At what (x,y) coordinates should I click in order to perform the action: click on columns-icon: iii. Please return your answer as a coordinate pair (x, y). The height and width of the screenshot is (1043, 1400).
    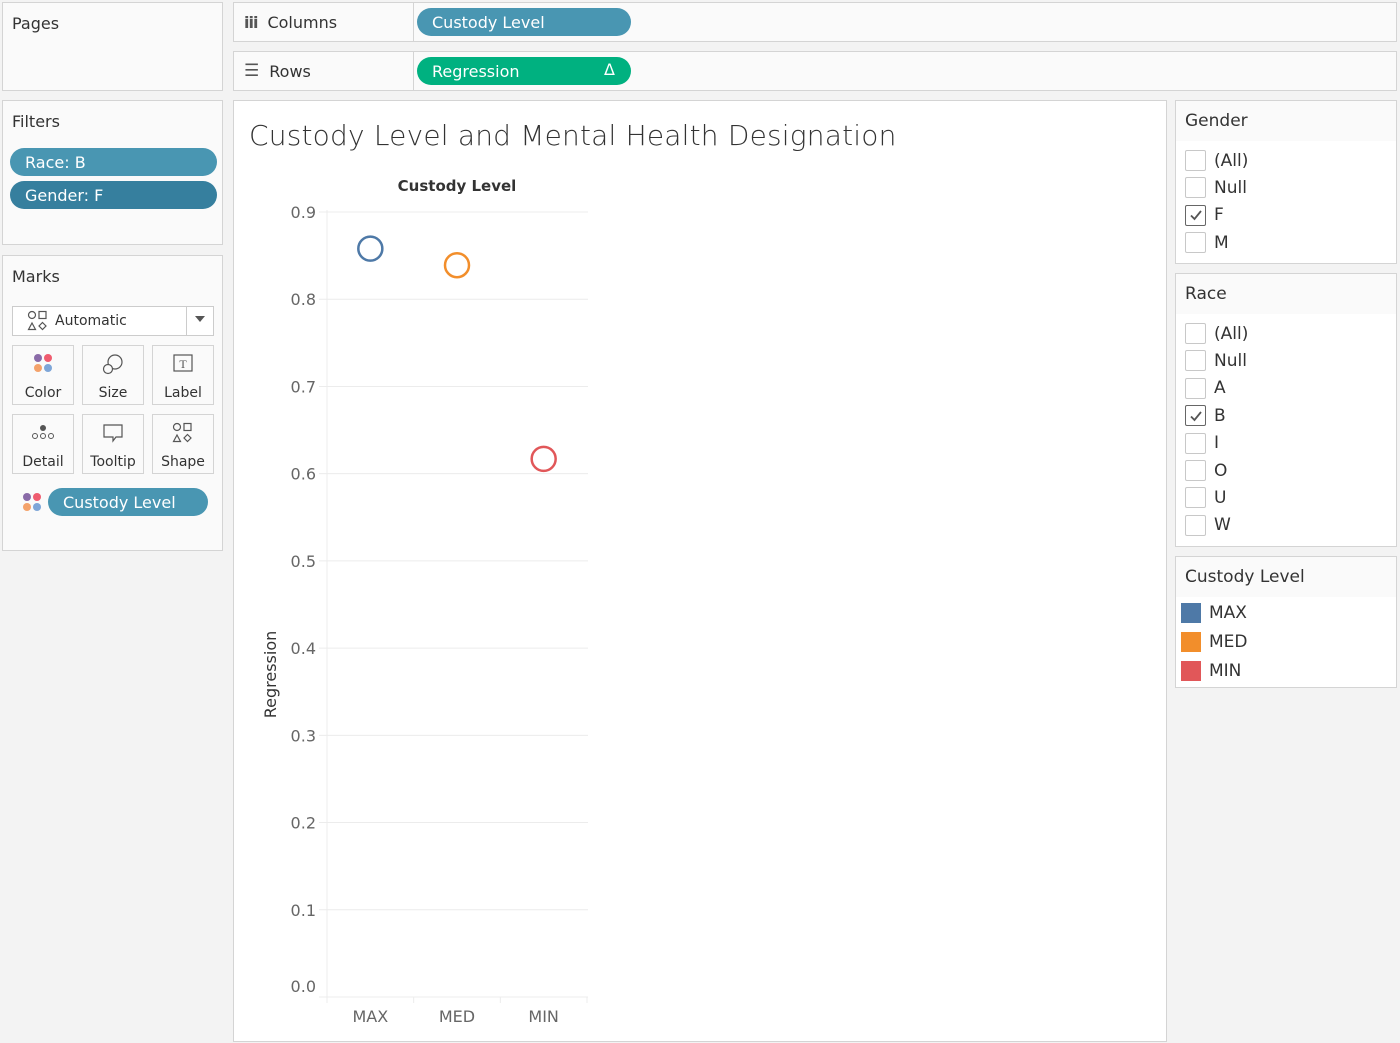
    Looking at the image, I should click on (251, 22).